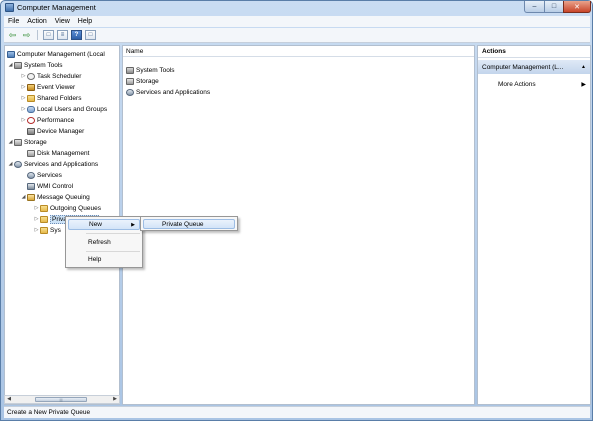 This screenshot has width=599, height=425. I want to click on submenu-item-private-queue: Private Queue, so click(189, 224).